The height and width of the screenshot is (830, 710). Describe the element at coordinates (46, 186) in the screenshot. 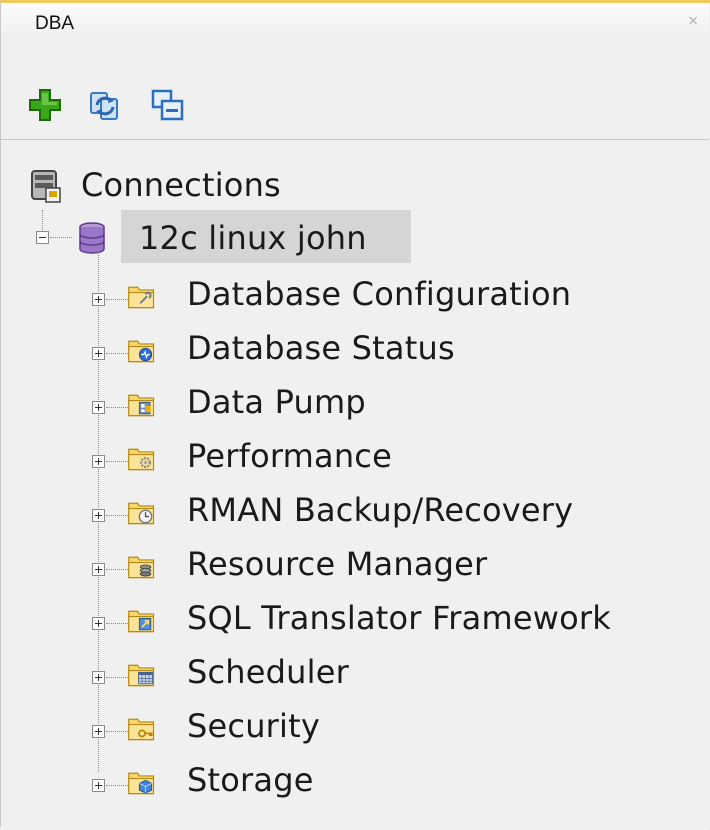

I see `connections-icon` at that location.